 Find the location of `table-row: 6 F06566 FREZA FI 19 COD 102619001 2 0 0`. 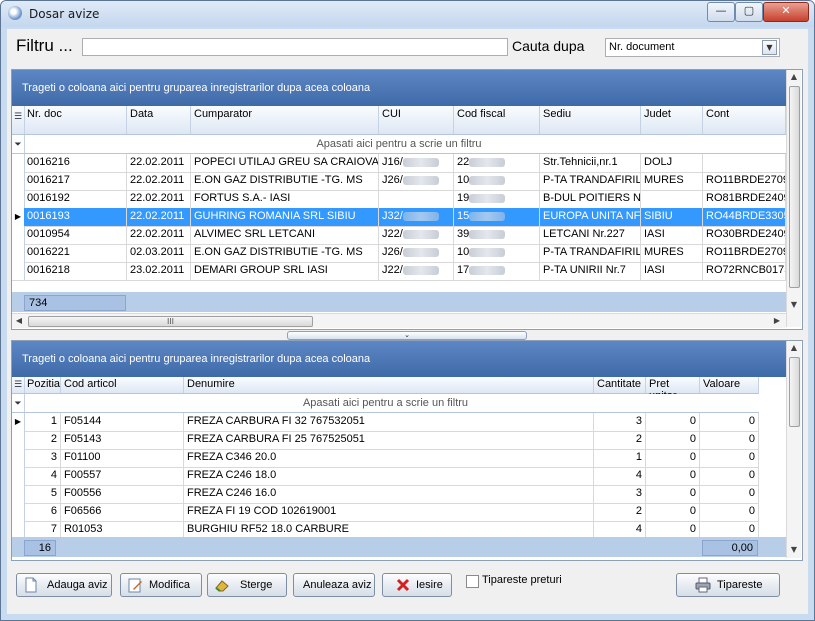

table-row: 6 F06566 FREZA FI 19 COD 102619001 2 0 0 is located at coordinates (385, 512).